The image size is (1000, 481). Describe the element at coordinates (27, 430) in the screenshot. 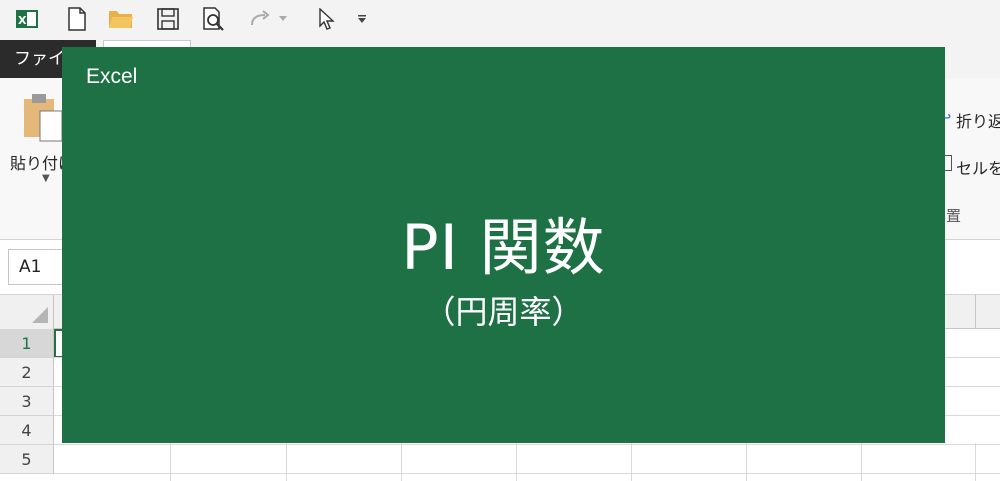

I see `row-header-4: 4` at that location.